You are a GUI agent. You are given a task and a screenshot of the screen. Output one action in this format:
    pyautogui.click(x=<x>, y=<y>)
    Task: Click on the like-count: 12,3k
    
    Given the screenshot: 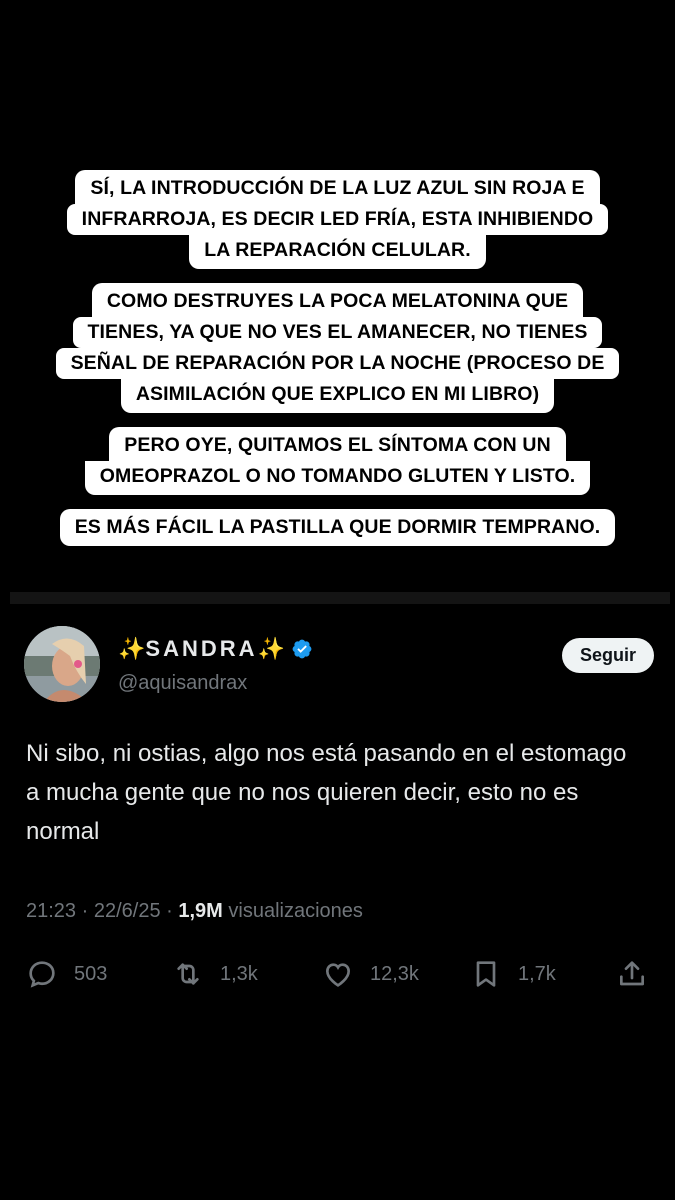 What is the action you would take?
    pyautogui.click(x=394, y=973)
    